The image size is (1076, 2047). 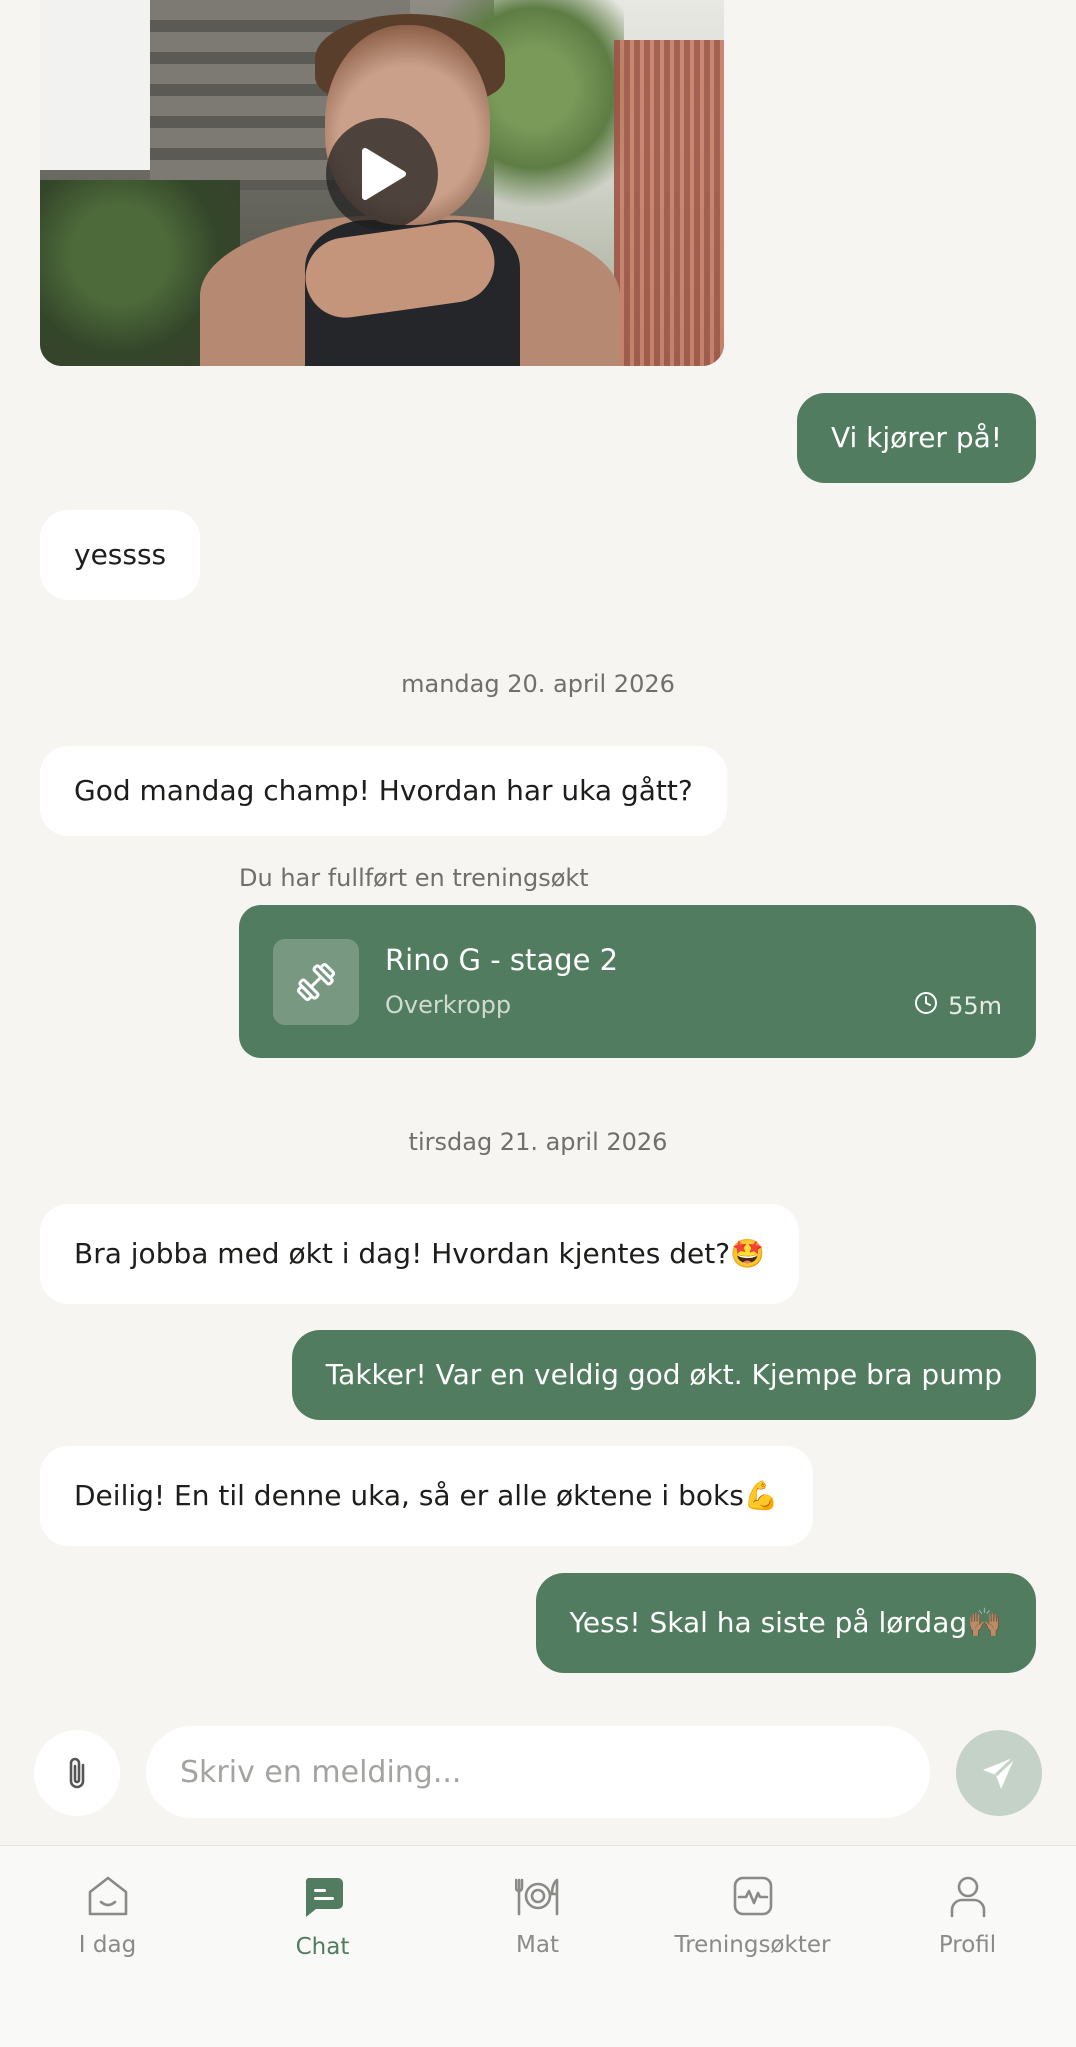 I want to click on workout-completed-label: Du har fullført en treningsøkt, so click(x=414, y=878).